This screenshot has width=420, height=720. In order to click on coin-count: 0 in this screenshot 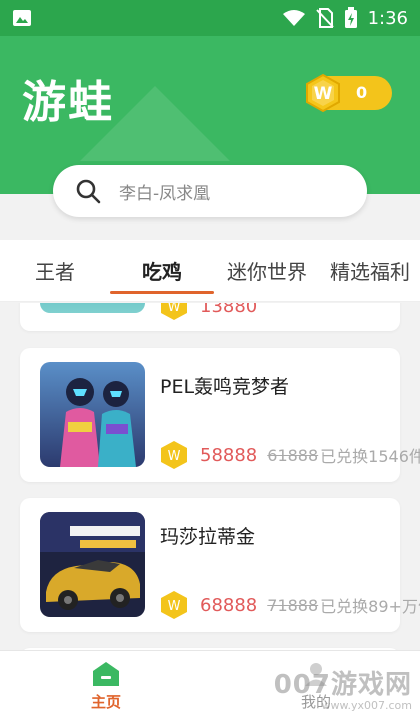, I will do `click(362, 92)`.